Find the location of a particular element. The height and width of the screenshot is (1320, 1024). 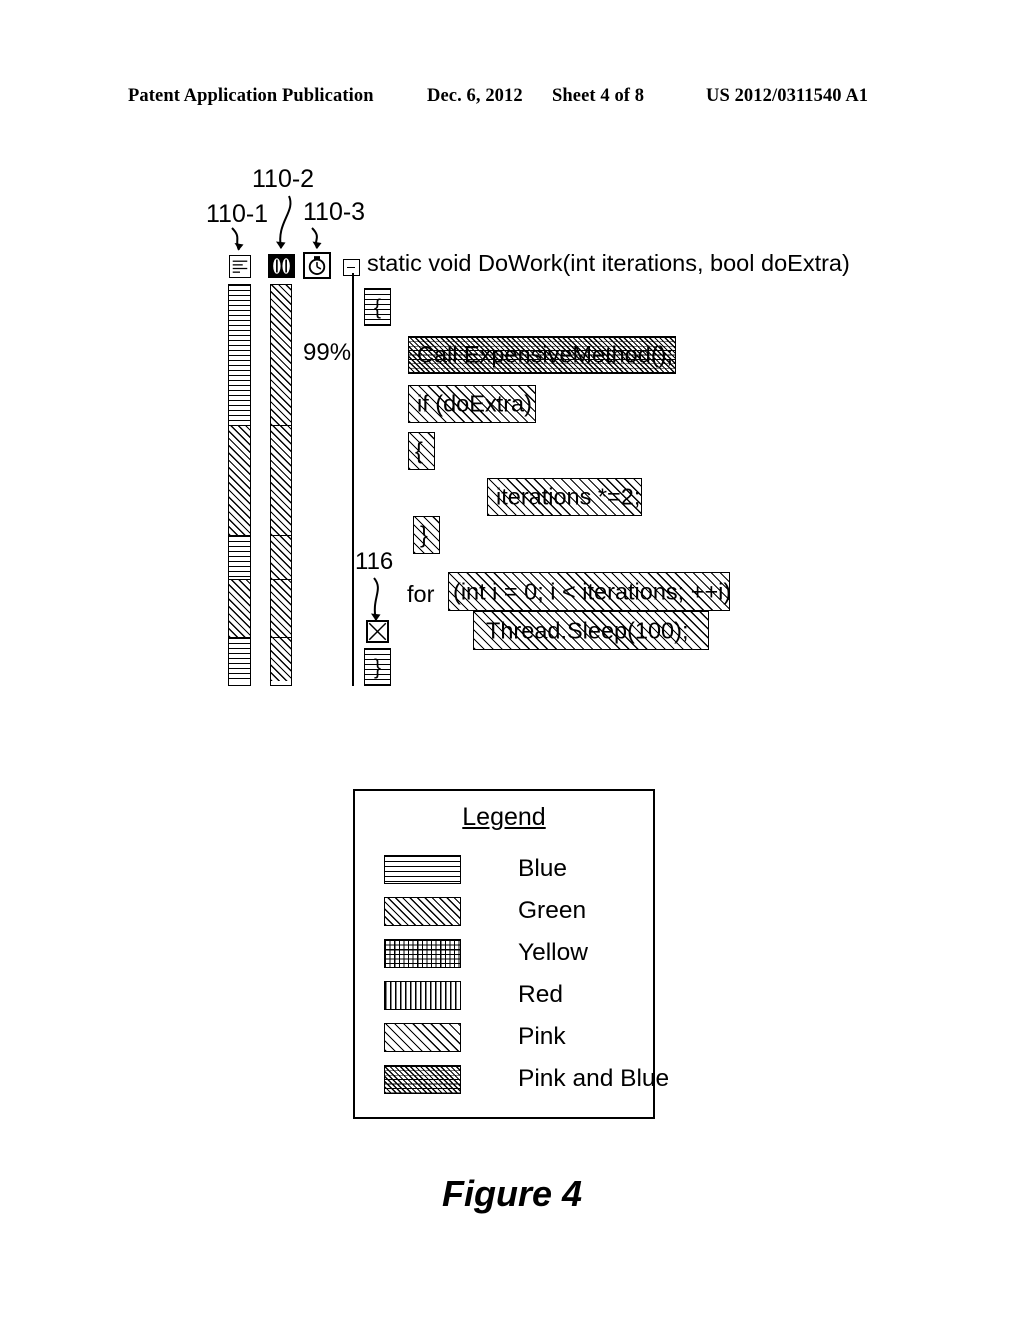

code-line-call-expensive-method-text: Call ExpensiveMethod(); is located at coordinates (545, 354).